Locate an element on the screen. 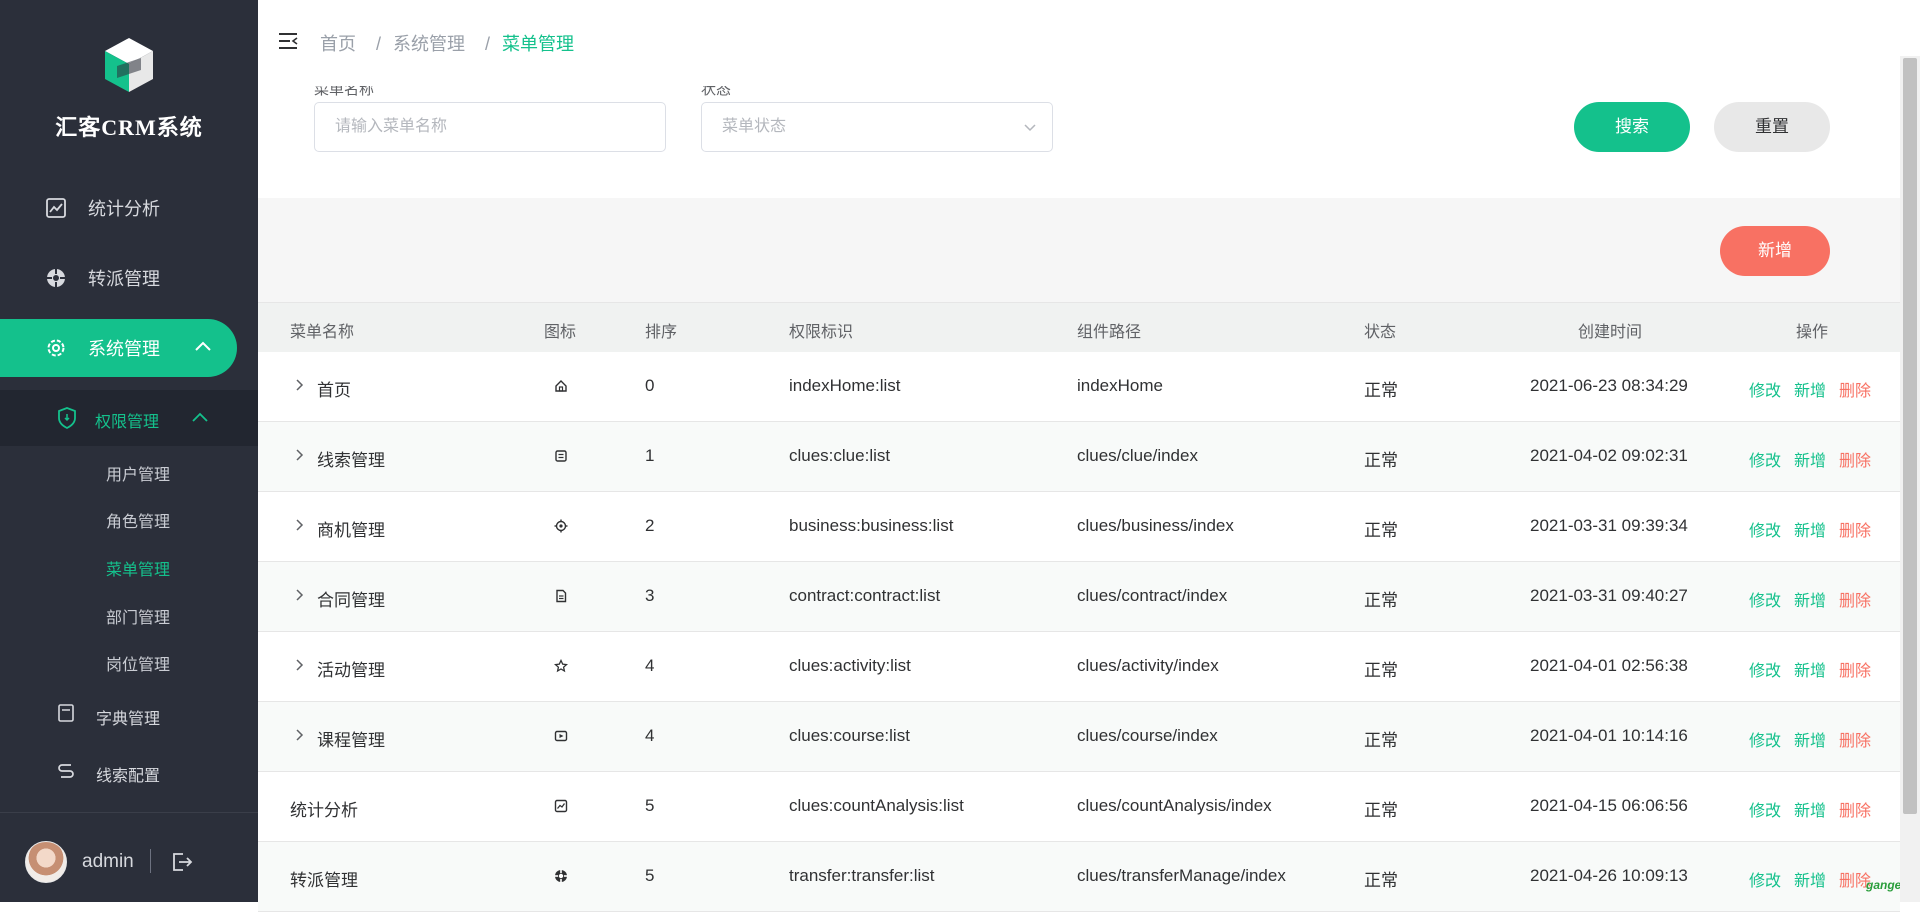 The width and height of the screenshot is (1920, 912). cell-path: clues/business/index is located at coordinates (1155, 525).